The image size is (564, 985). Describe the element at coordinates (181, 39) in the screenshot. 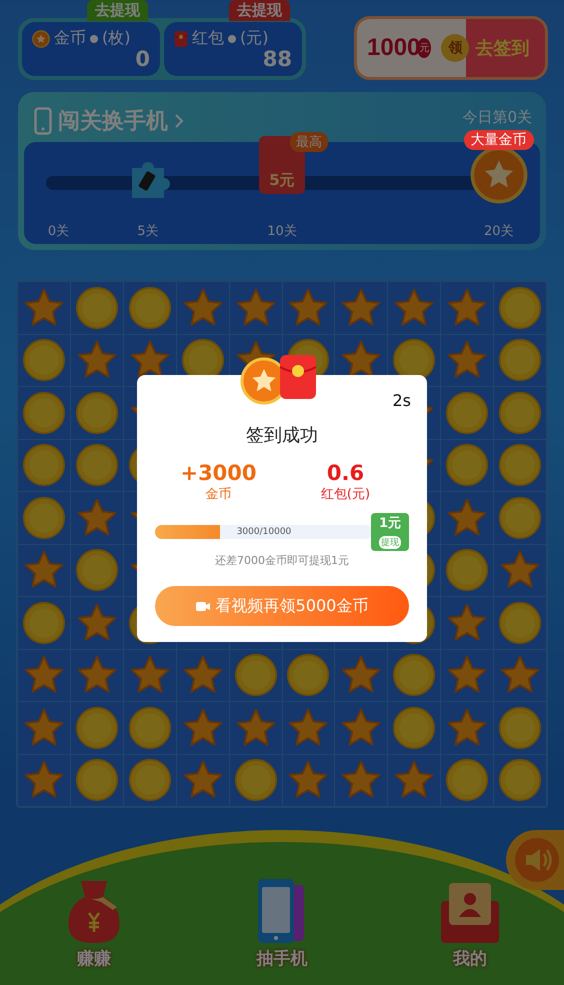

I see `envelope-icon` at that location.